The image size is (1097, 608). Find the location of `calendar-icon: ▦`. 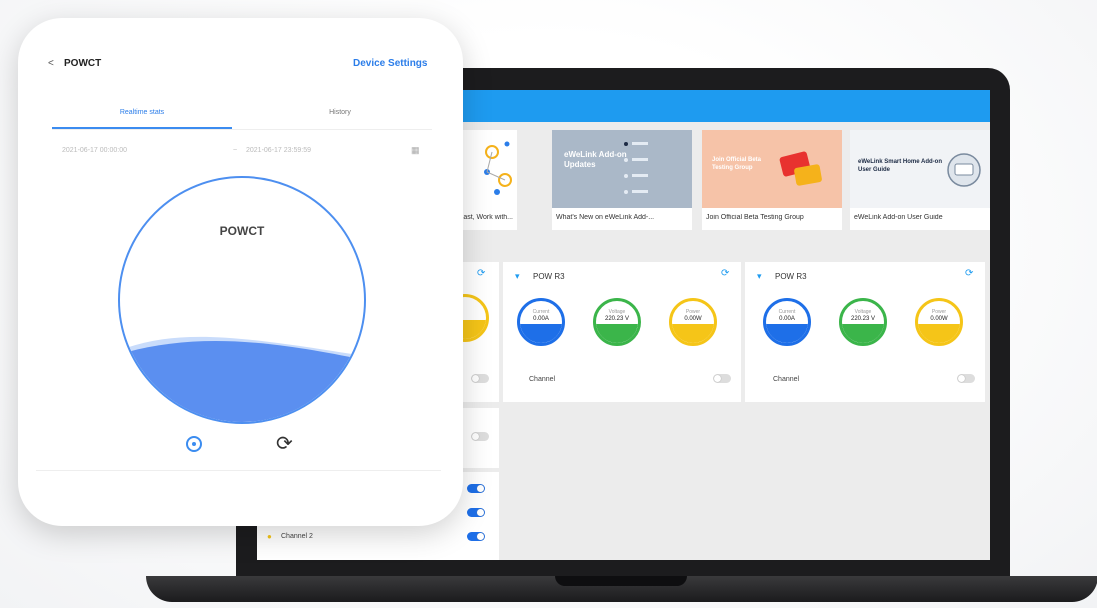

calendar-icon: ▦ is located at coordinates (415, 150).